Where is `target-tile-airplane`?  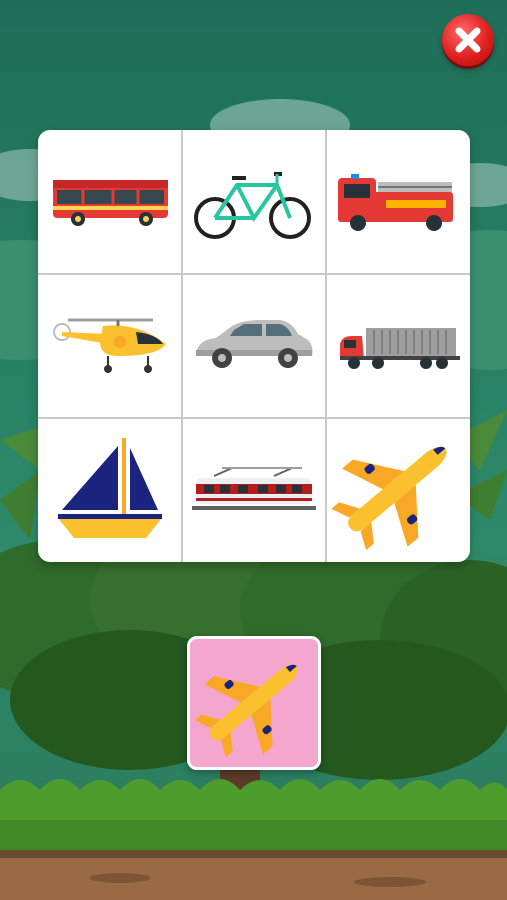
target-tile-airplane is located at coordinates (254, 703).